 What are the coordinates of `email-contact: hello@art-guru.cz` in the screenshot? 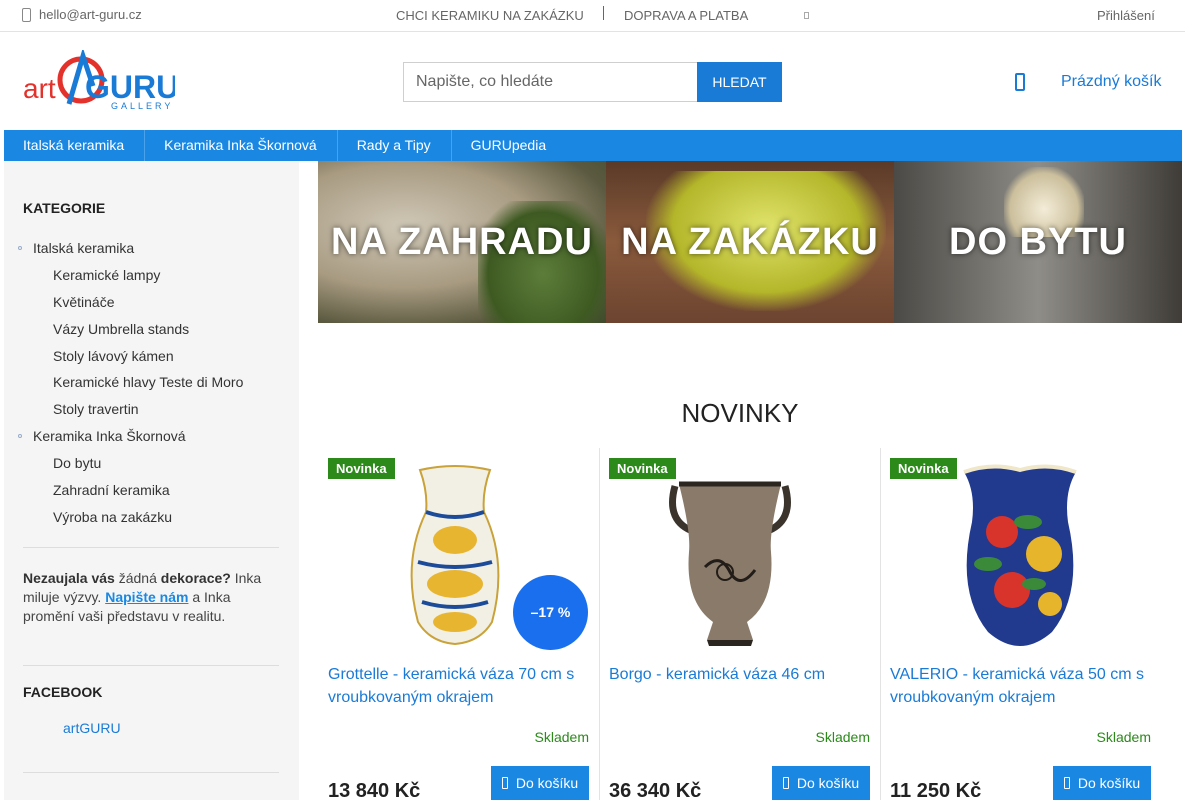 It's located at (82, 14).